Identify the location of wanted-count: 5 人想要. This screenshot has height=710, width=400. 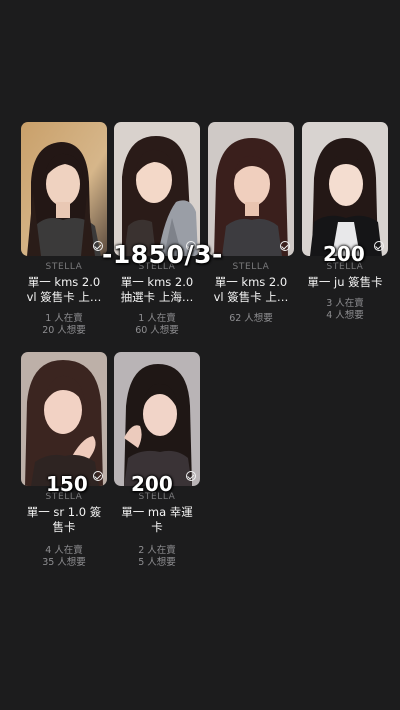
(157, 562).